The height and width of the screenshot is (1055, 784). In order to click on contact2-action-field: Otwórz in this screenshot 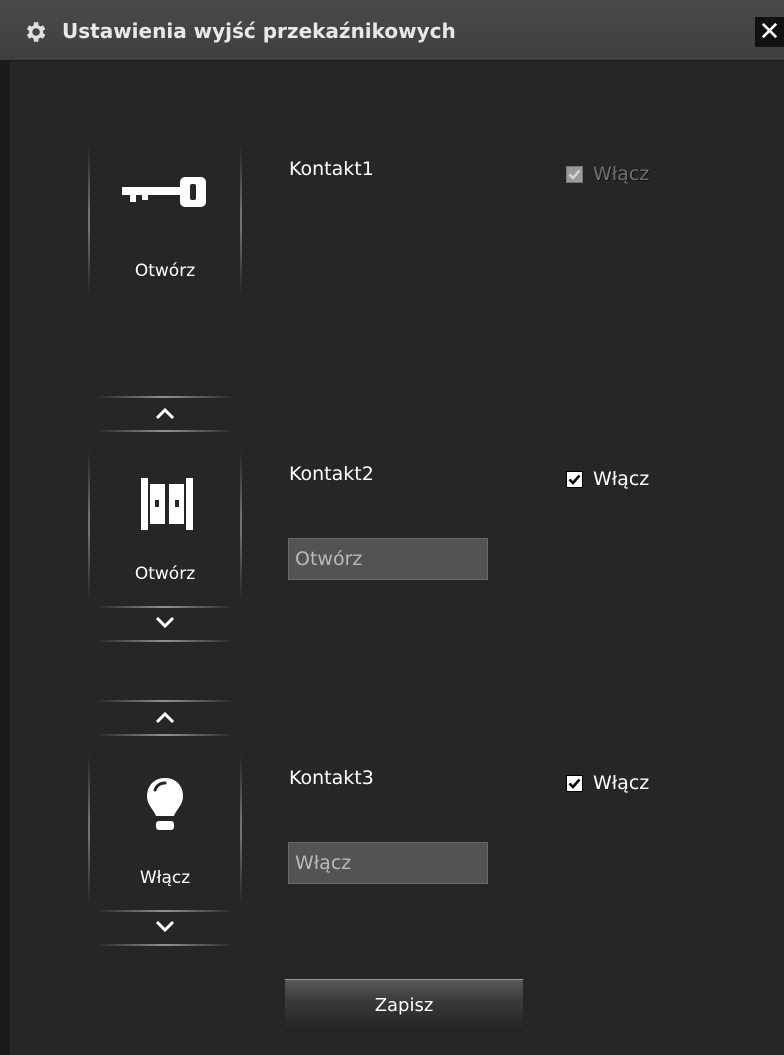, I will do `click(388, 559)`.